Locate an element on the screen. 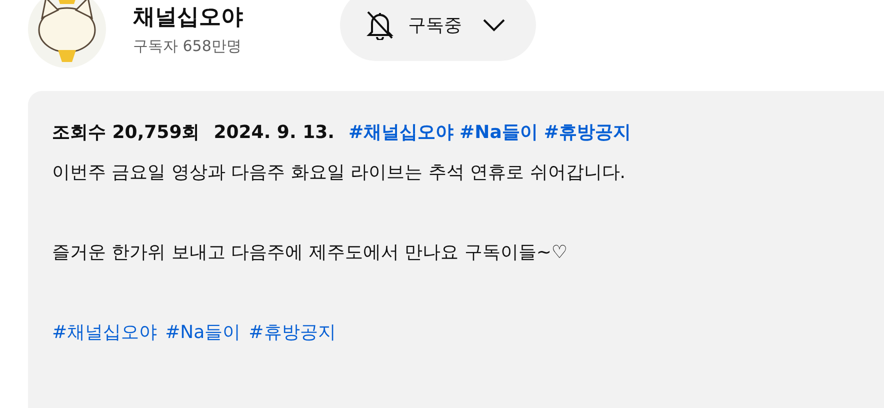 The height and width of the screenshot is (408, 884). view-count: 조회수 20,759회 is located at coordinates (126, 133).